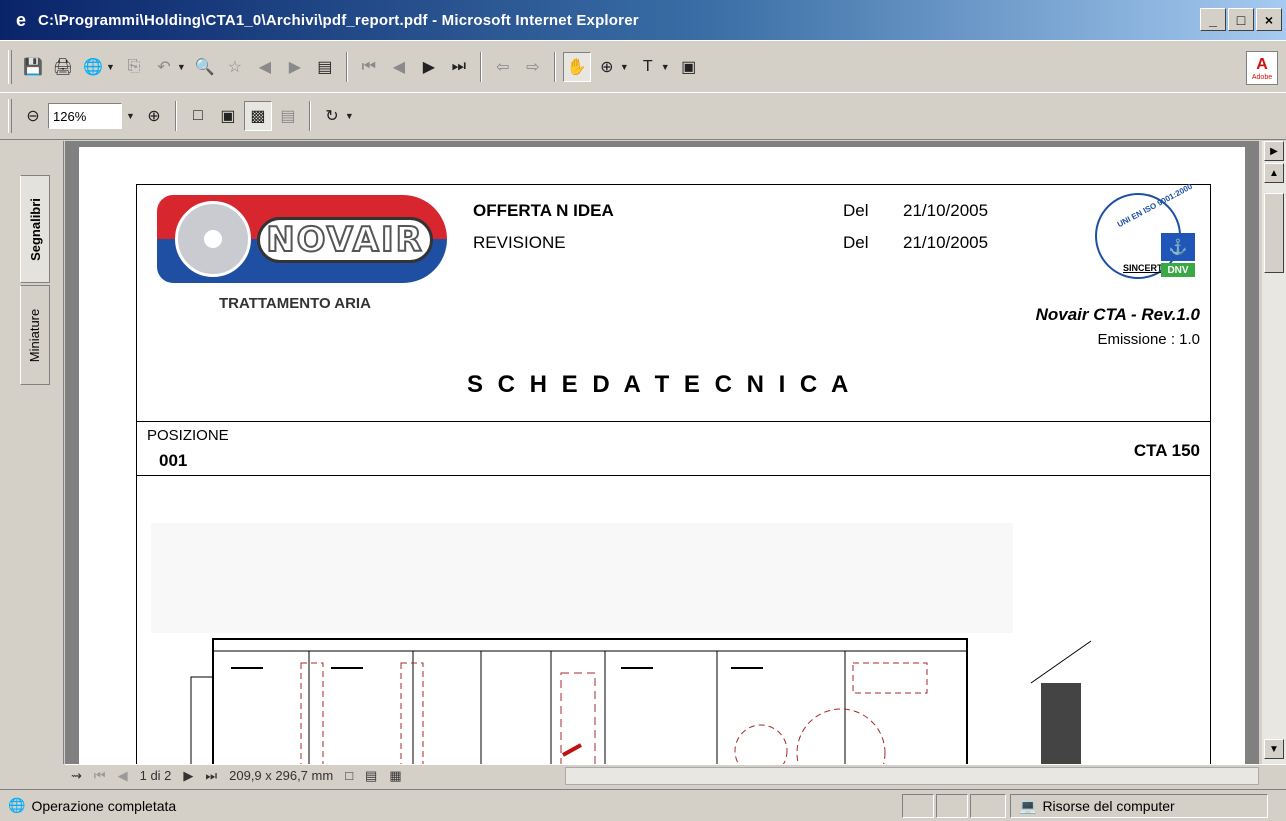  I want to click on vertical-scrollbar: ▶ ▲ ▼, so click(1274, 452).